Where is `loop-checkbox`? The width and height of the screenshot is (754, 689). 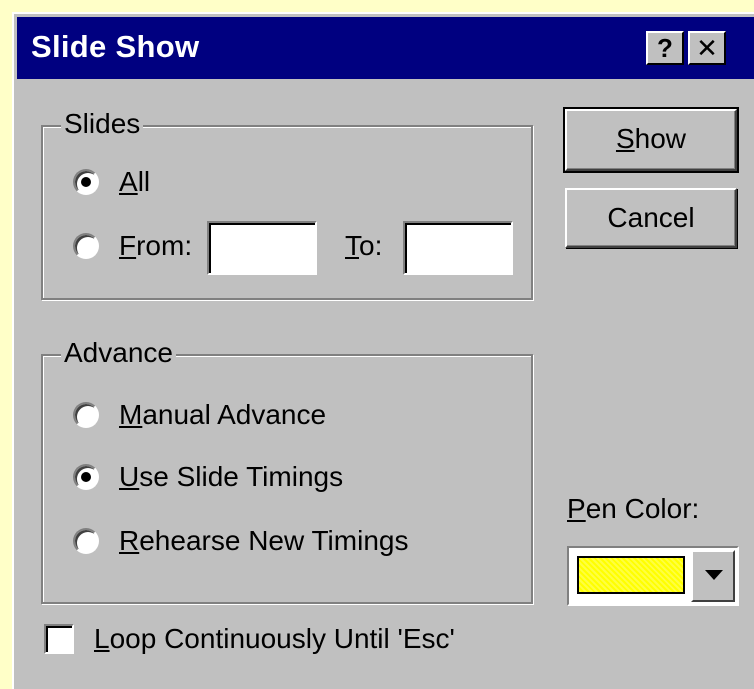 loop-checkbox is located at coordinates (59, 639).